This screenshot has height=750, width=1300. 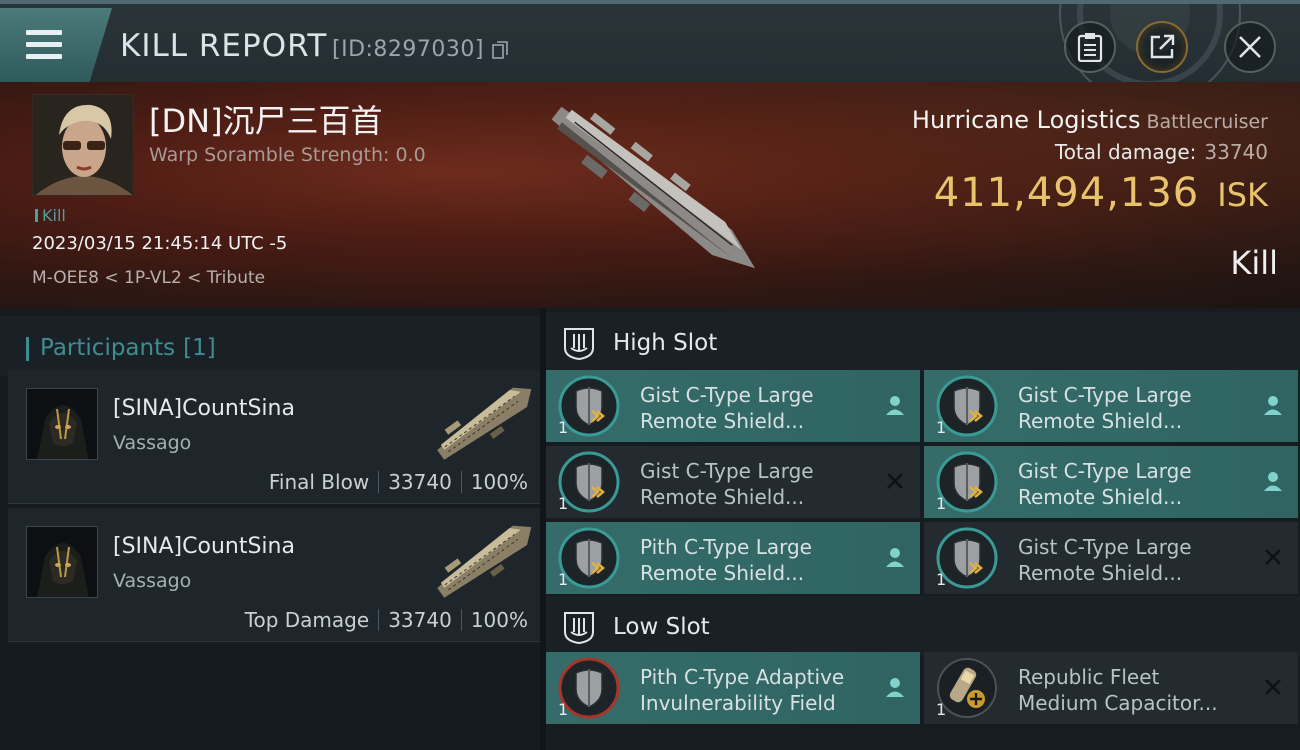 What do you see at coordinates (148, 278) in the screenshot?
I see `kill-location: M-OEE8 < 1P-VL2 < Tribute` at bounding box center [148, 278].